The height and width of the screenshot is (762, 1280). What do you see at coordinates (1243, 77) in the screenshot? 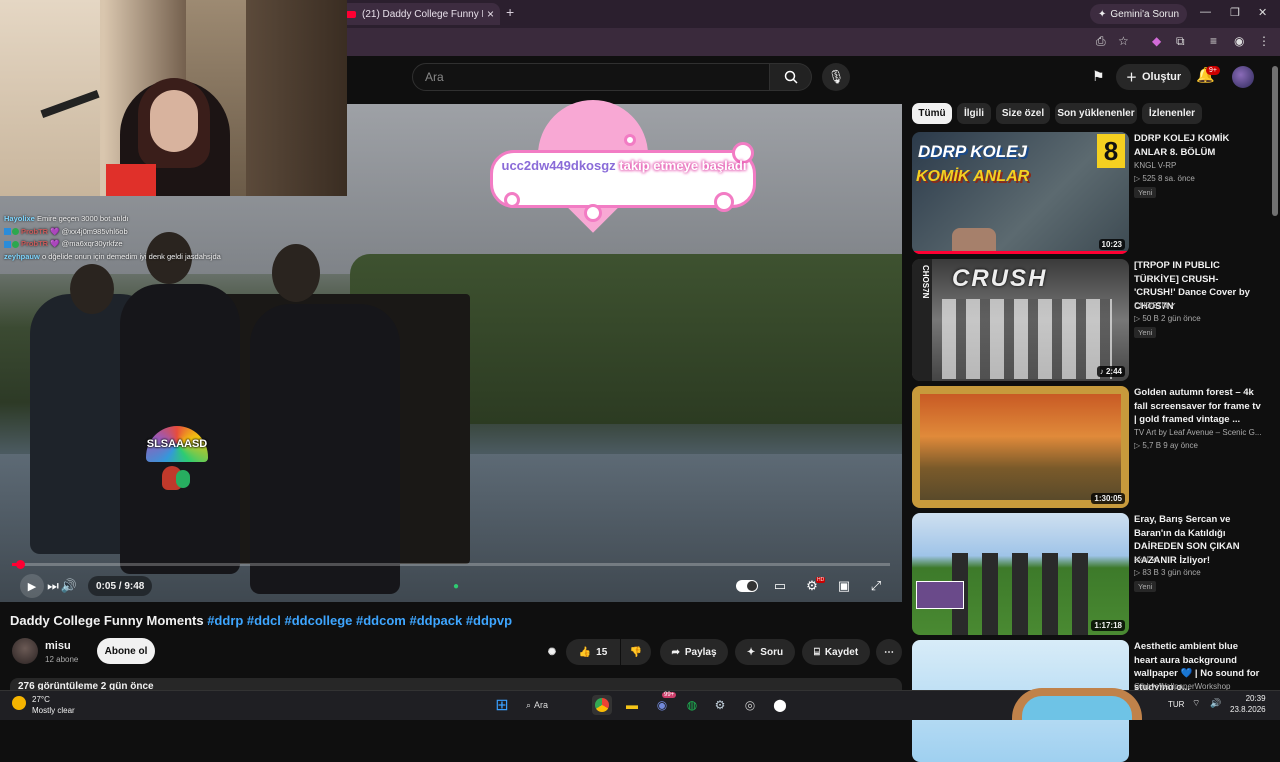
I see `account-avatar` at bounding box center [1243, 77].